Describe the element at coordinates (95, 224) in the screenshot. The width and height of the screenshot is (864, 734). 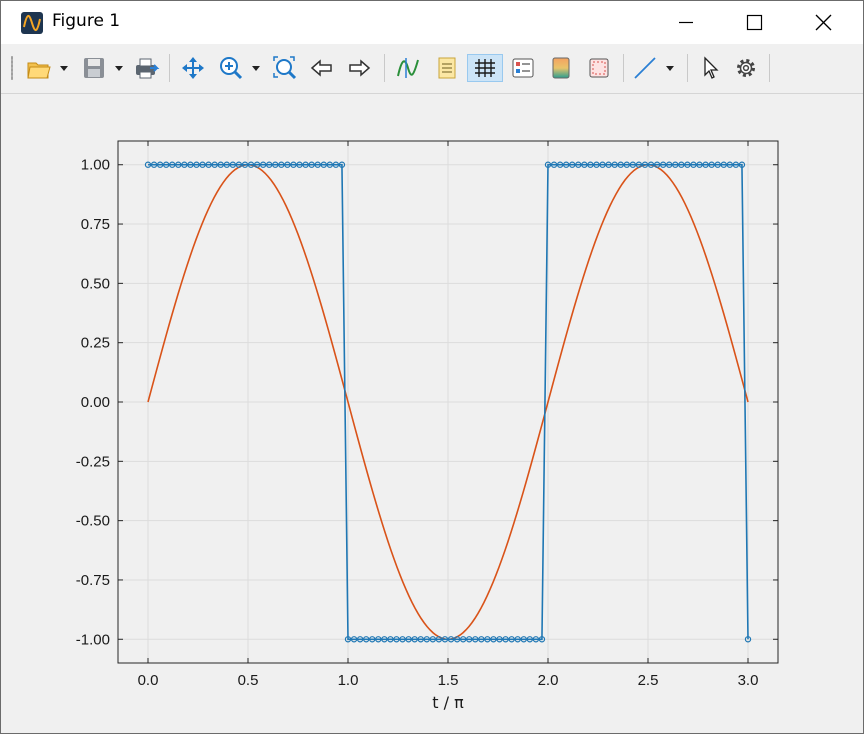
I see `y-tick-label: 0.75` at that location.